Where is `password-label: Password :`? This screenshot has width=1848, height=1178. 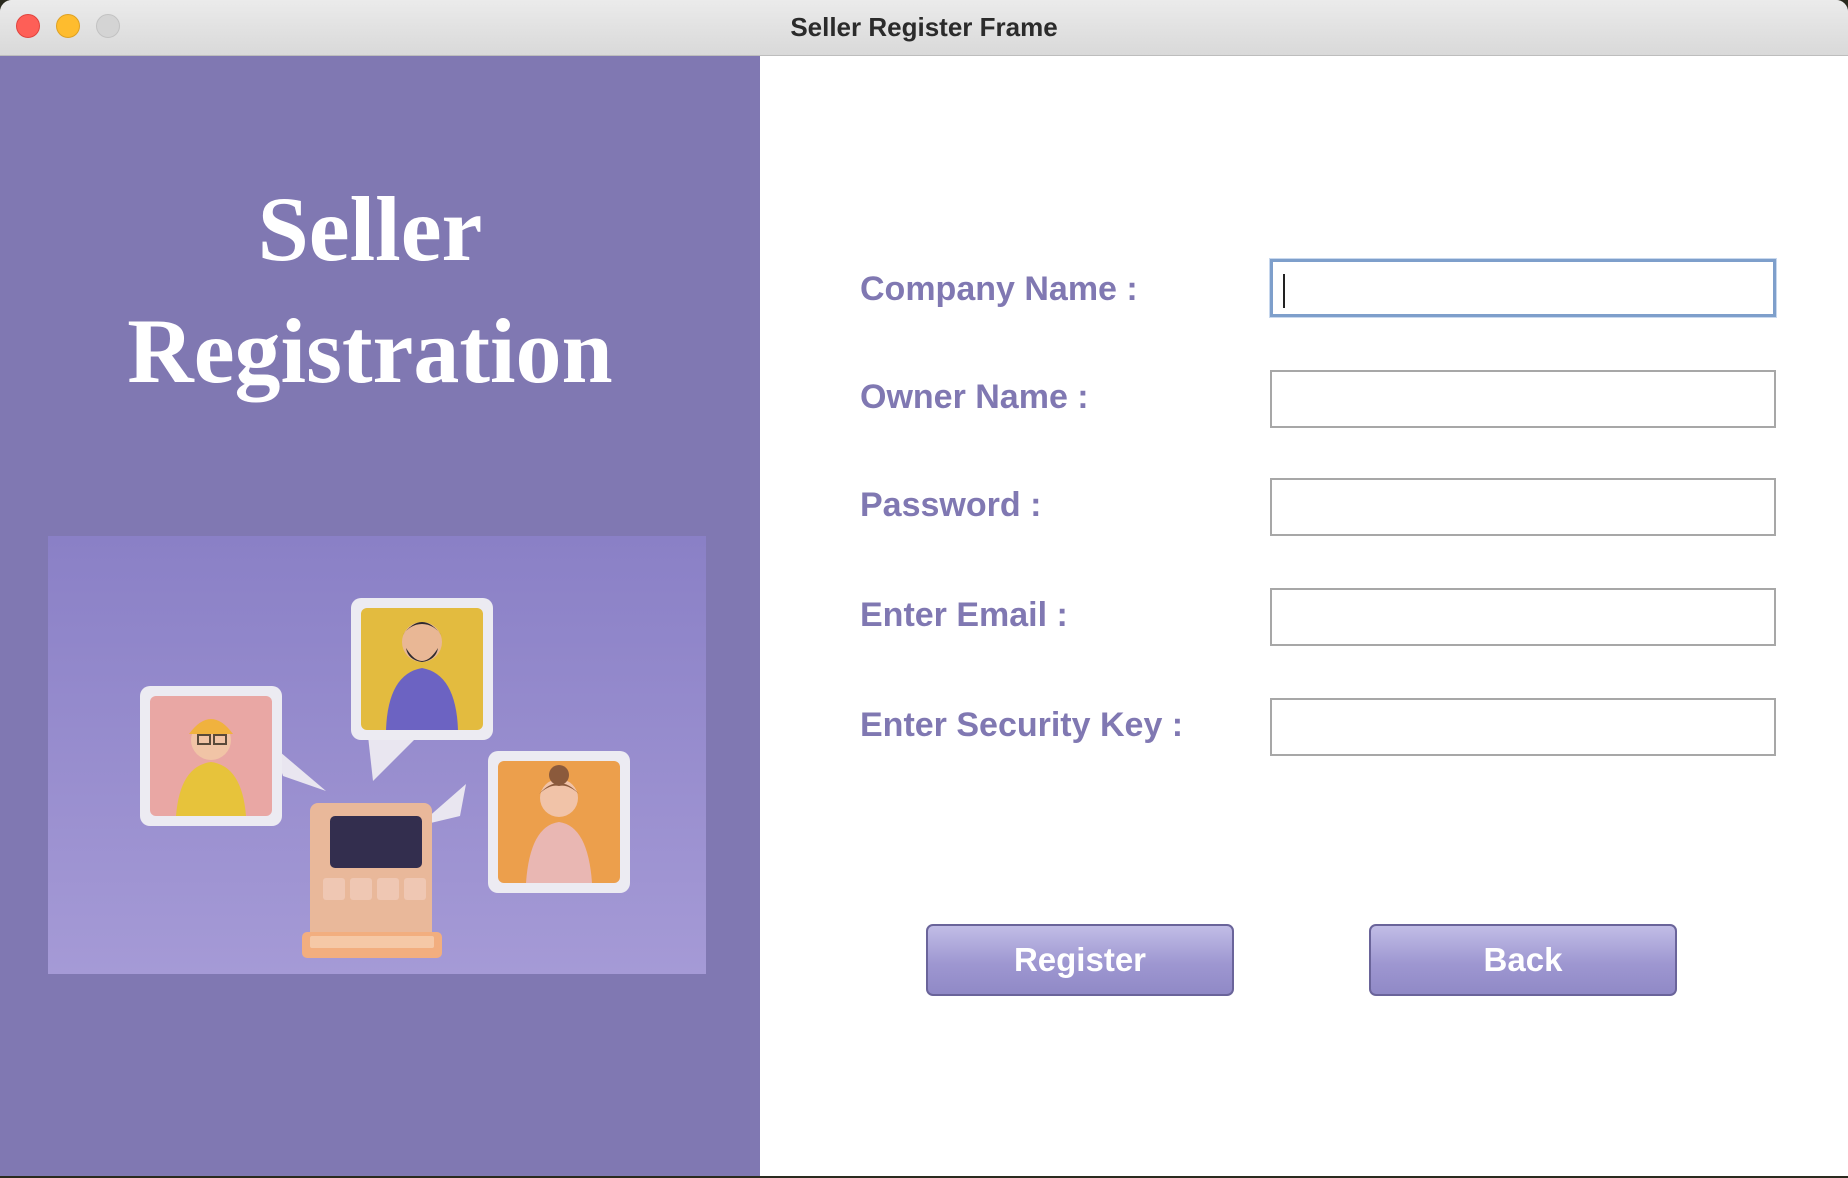
password-label: Password : is located at coordinates (951, 505).